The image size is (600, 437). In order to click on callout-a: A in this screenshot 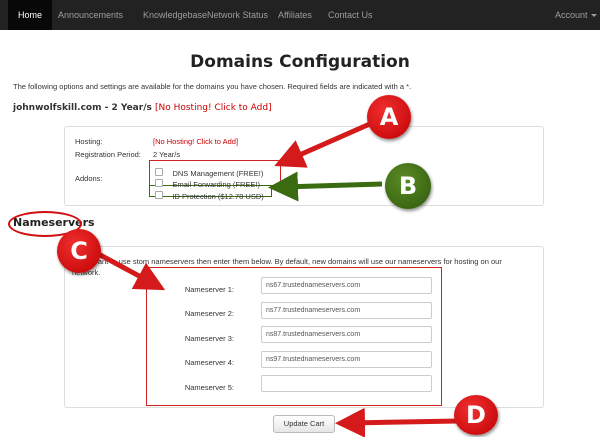, I will do `click(389, 117)`.